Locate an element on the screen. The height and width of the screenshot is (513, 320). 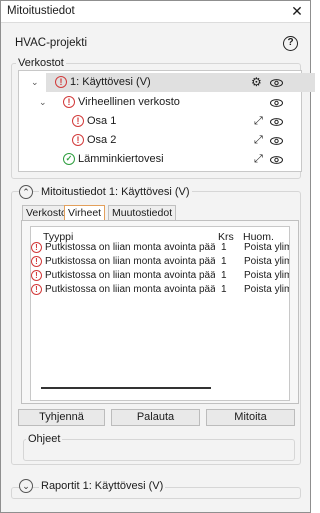
tree-item-label: Virheellinen verkosto is located at coordinates (129, 102).